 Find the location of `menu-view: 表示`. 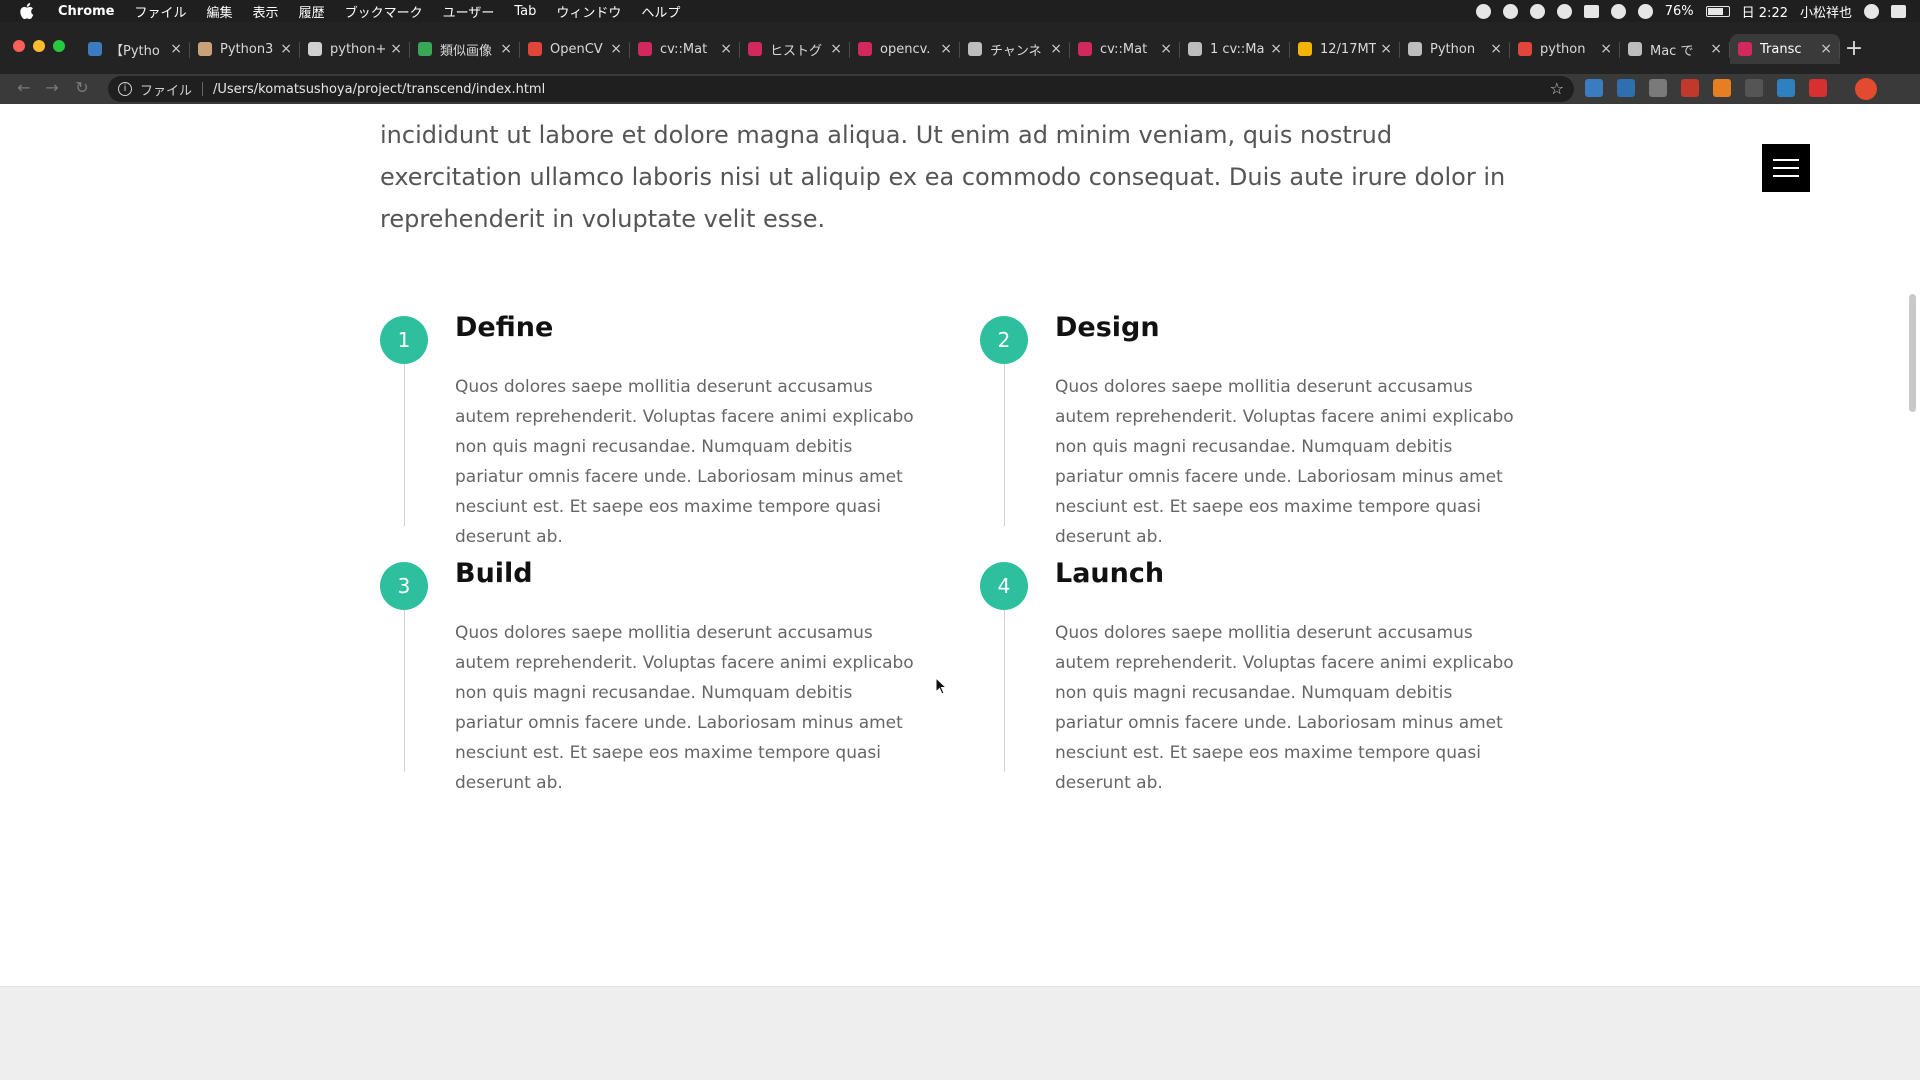

menu-view: 表示 is located at coordinates (266, 11).